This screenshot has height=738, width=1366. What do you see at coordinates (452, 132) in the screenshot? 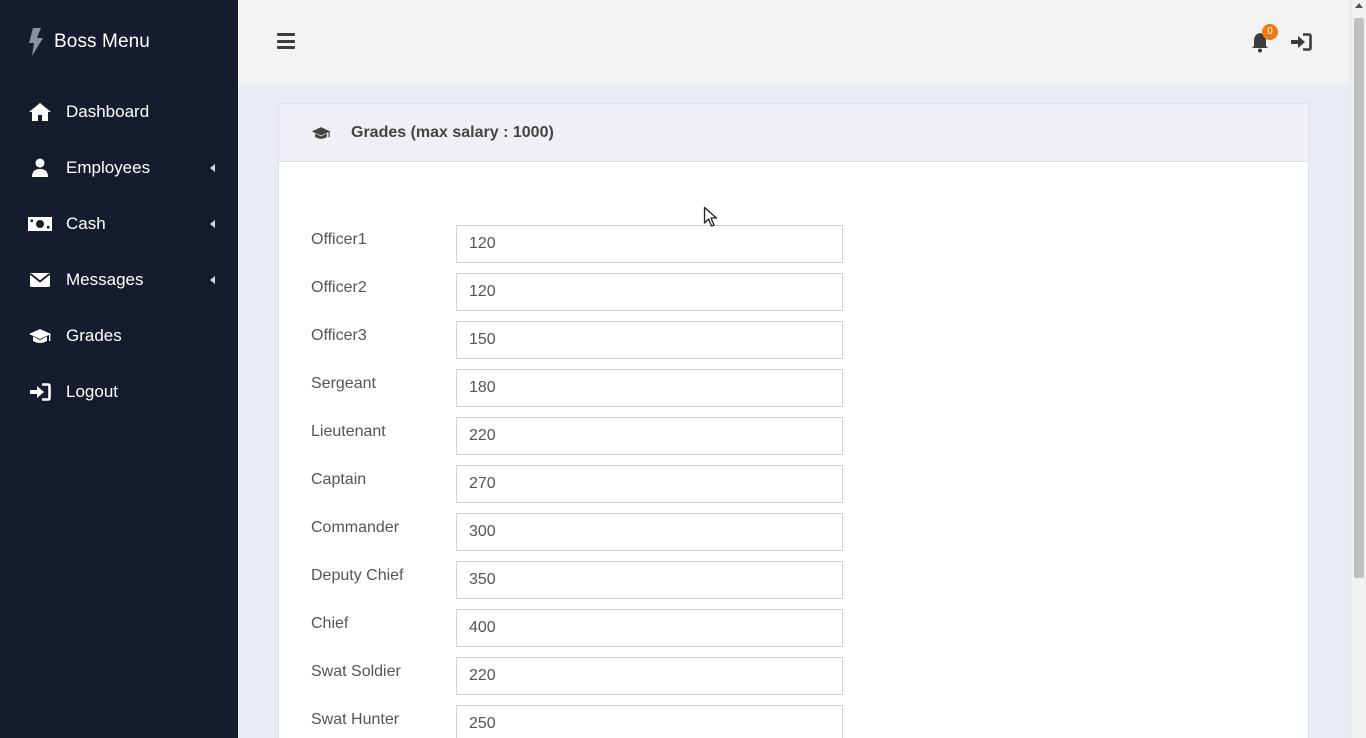
I see `card-title: Grades (max salary : 1000)` at bounding box center [452, 132].